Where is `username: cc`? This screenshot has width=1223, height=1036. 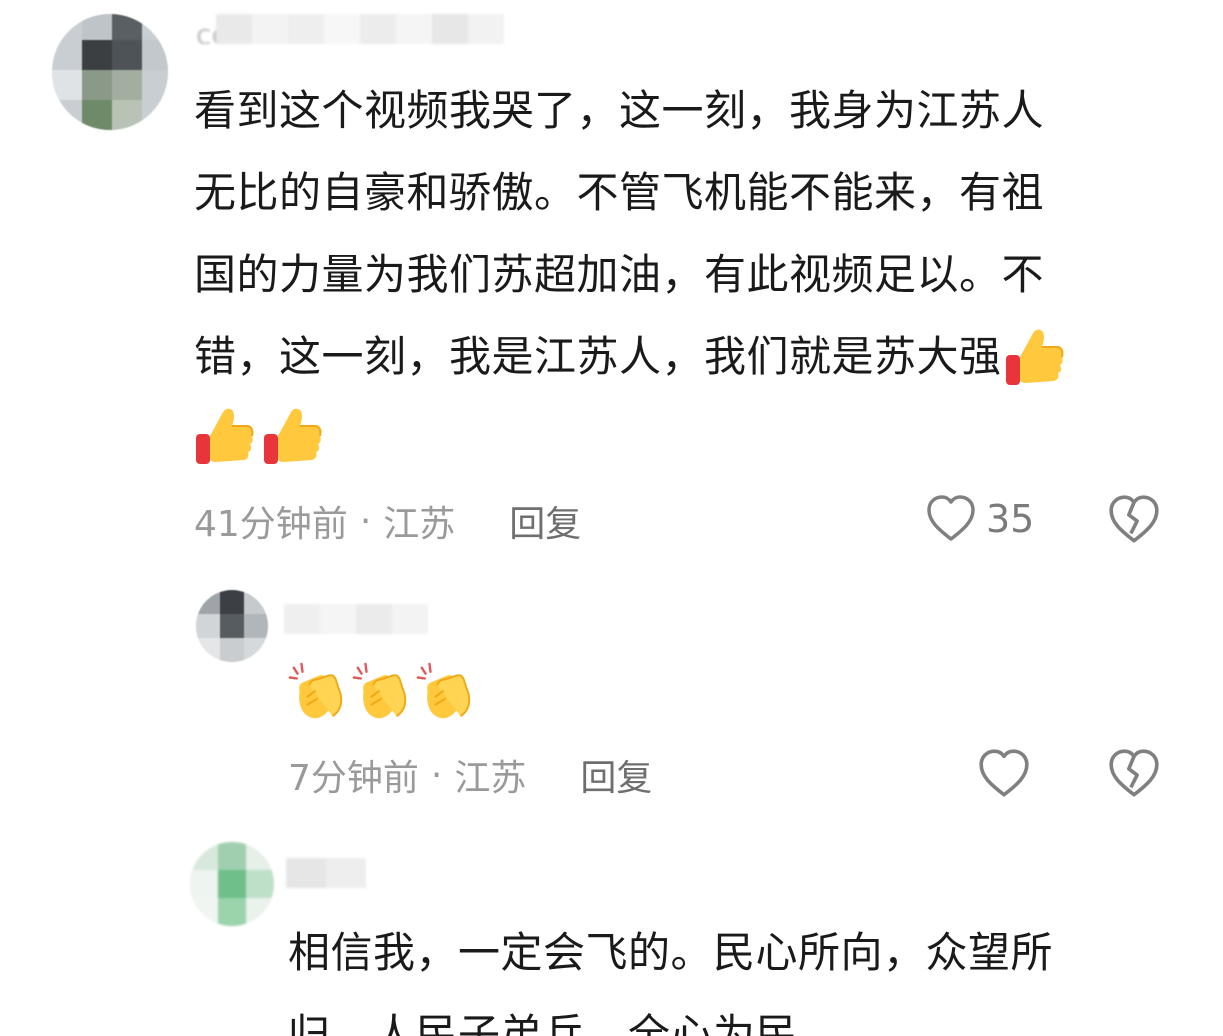
username: cc is located at coordinates (361, 29).